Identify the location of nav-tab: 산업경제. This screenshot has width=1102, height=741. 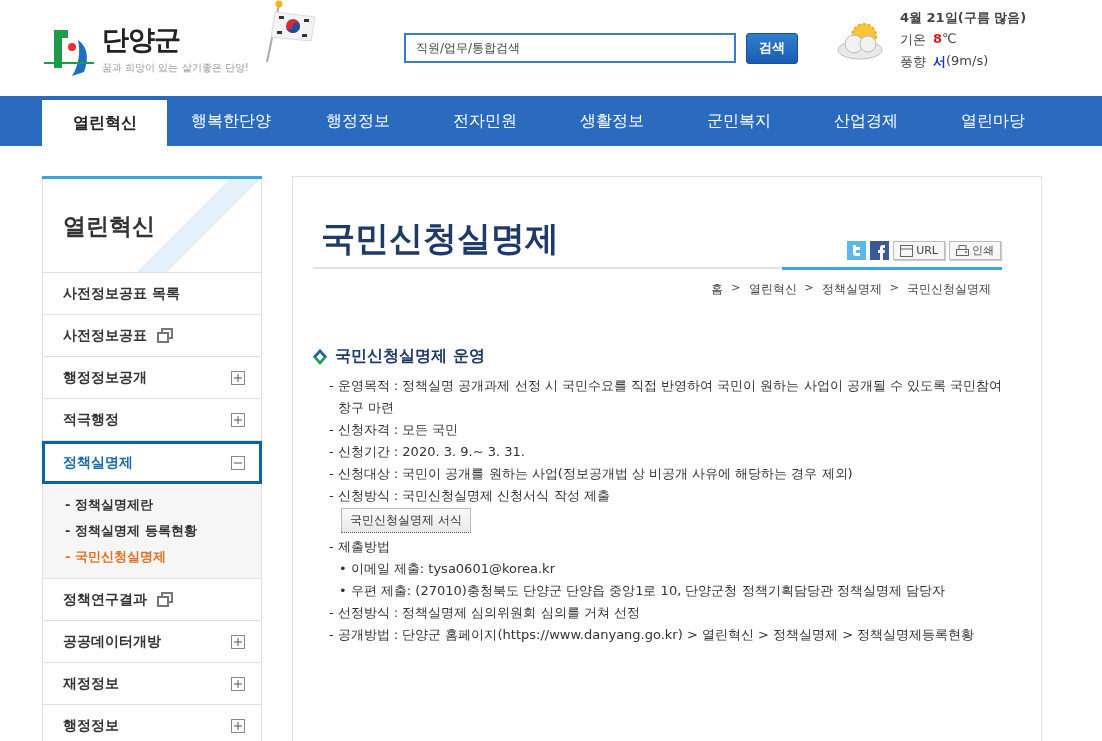
(865, 121).